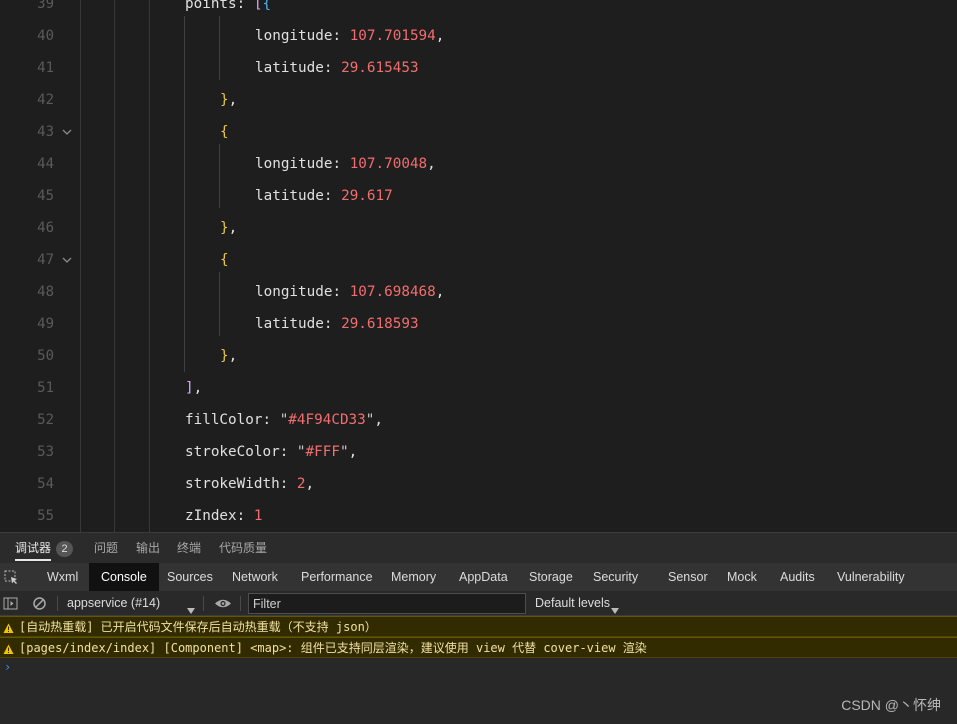 This screenshot has width=957, height=724. I want to click on tab-debugger: 调试器, so click(33, 548).